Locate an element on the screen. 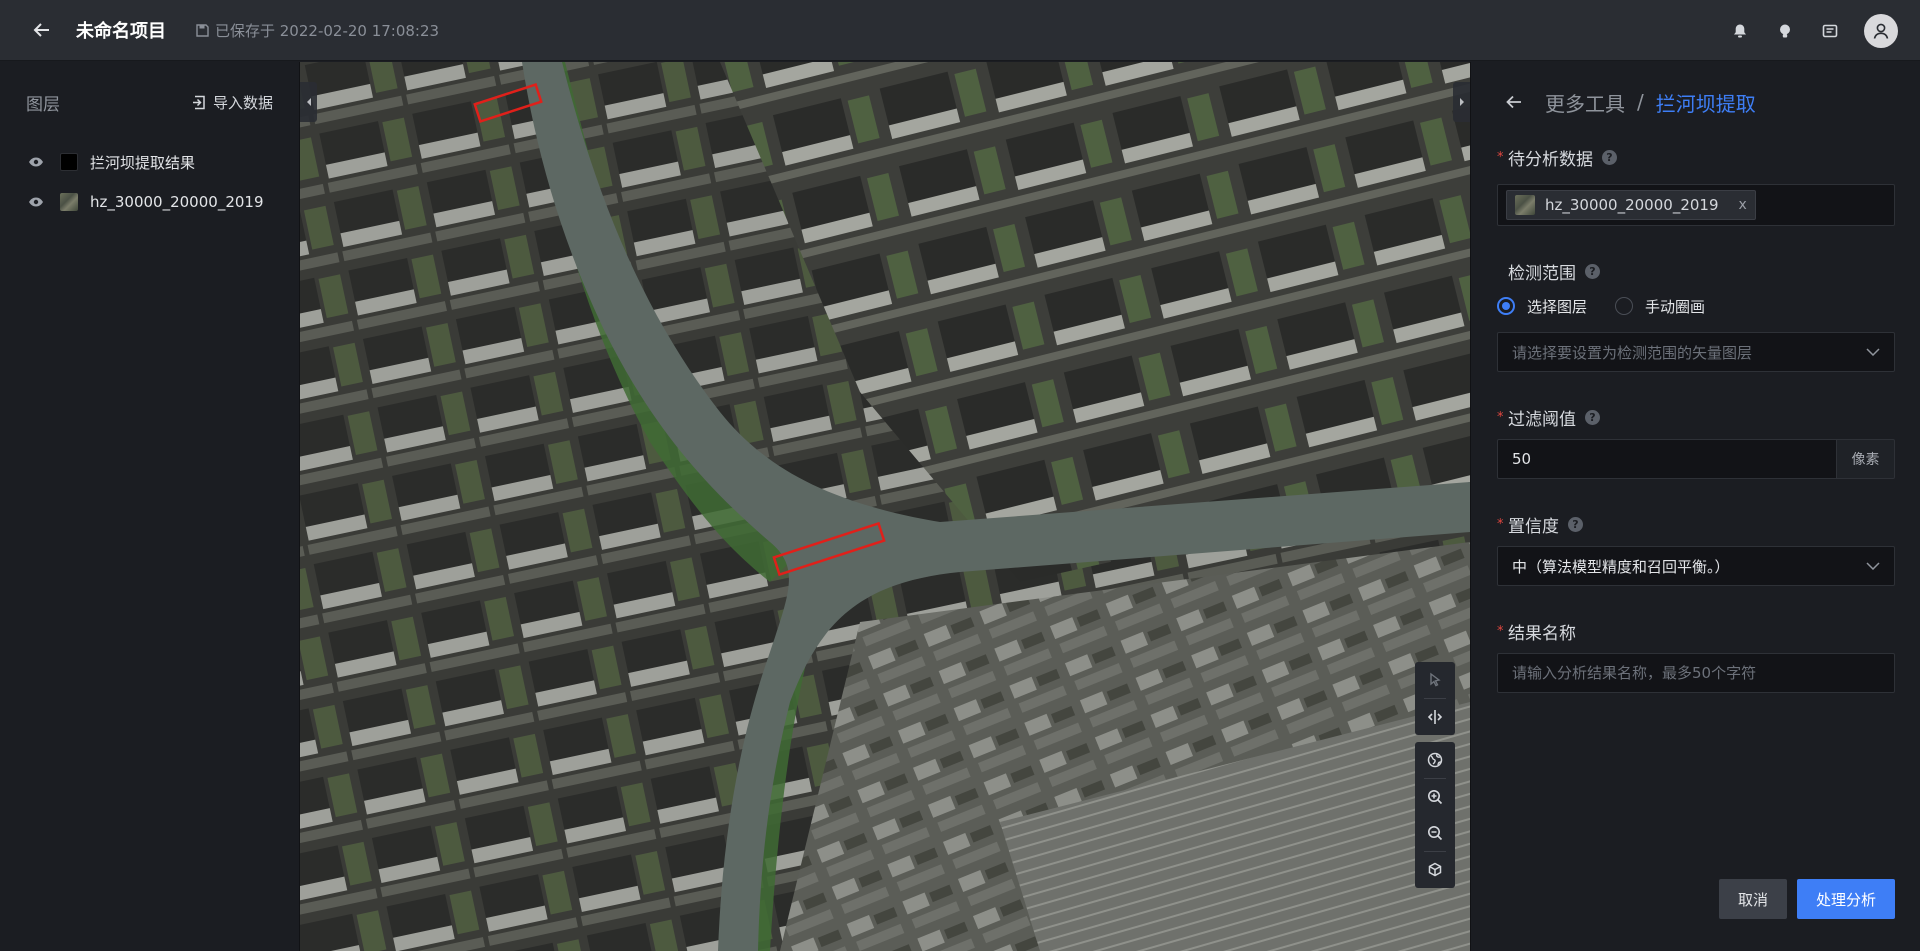 This screenshot has width=1920, height=951. radio-manual-draw: 手动圈画 is located at coordinates (1660, 306).